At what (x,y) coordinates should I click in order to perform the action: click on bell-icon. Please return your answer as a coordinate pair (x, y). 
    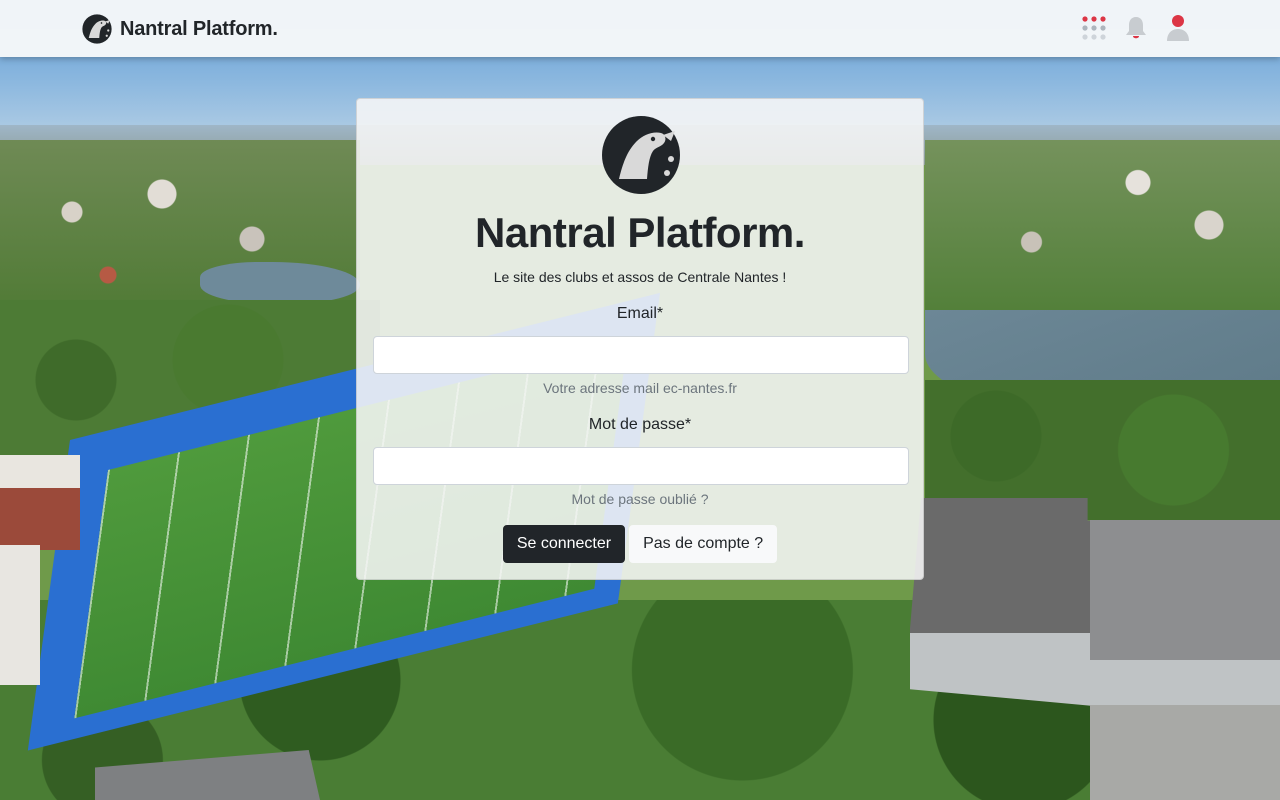
    Looking at the image, I should click on (1136, 28).